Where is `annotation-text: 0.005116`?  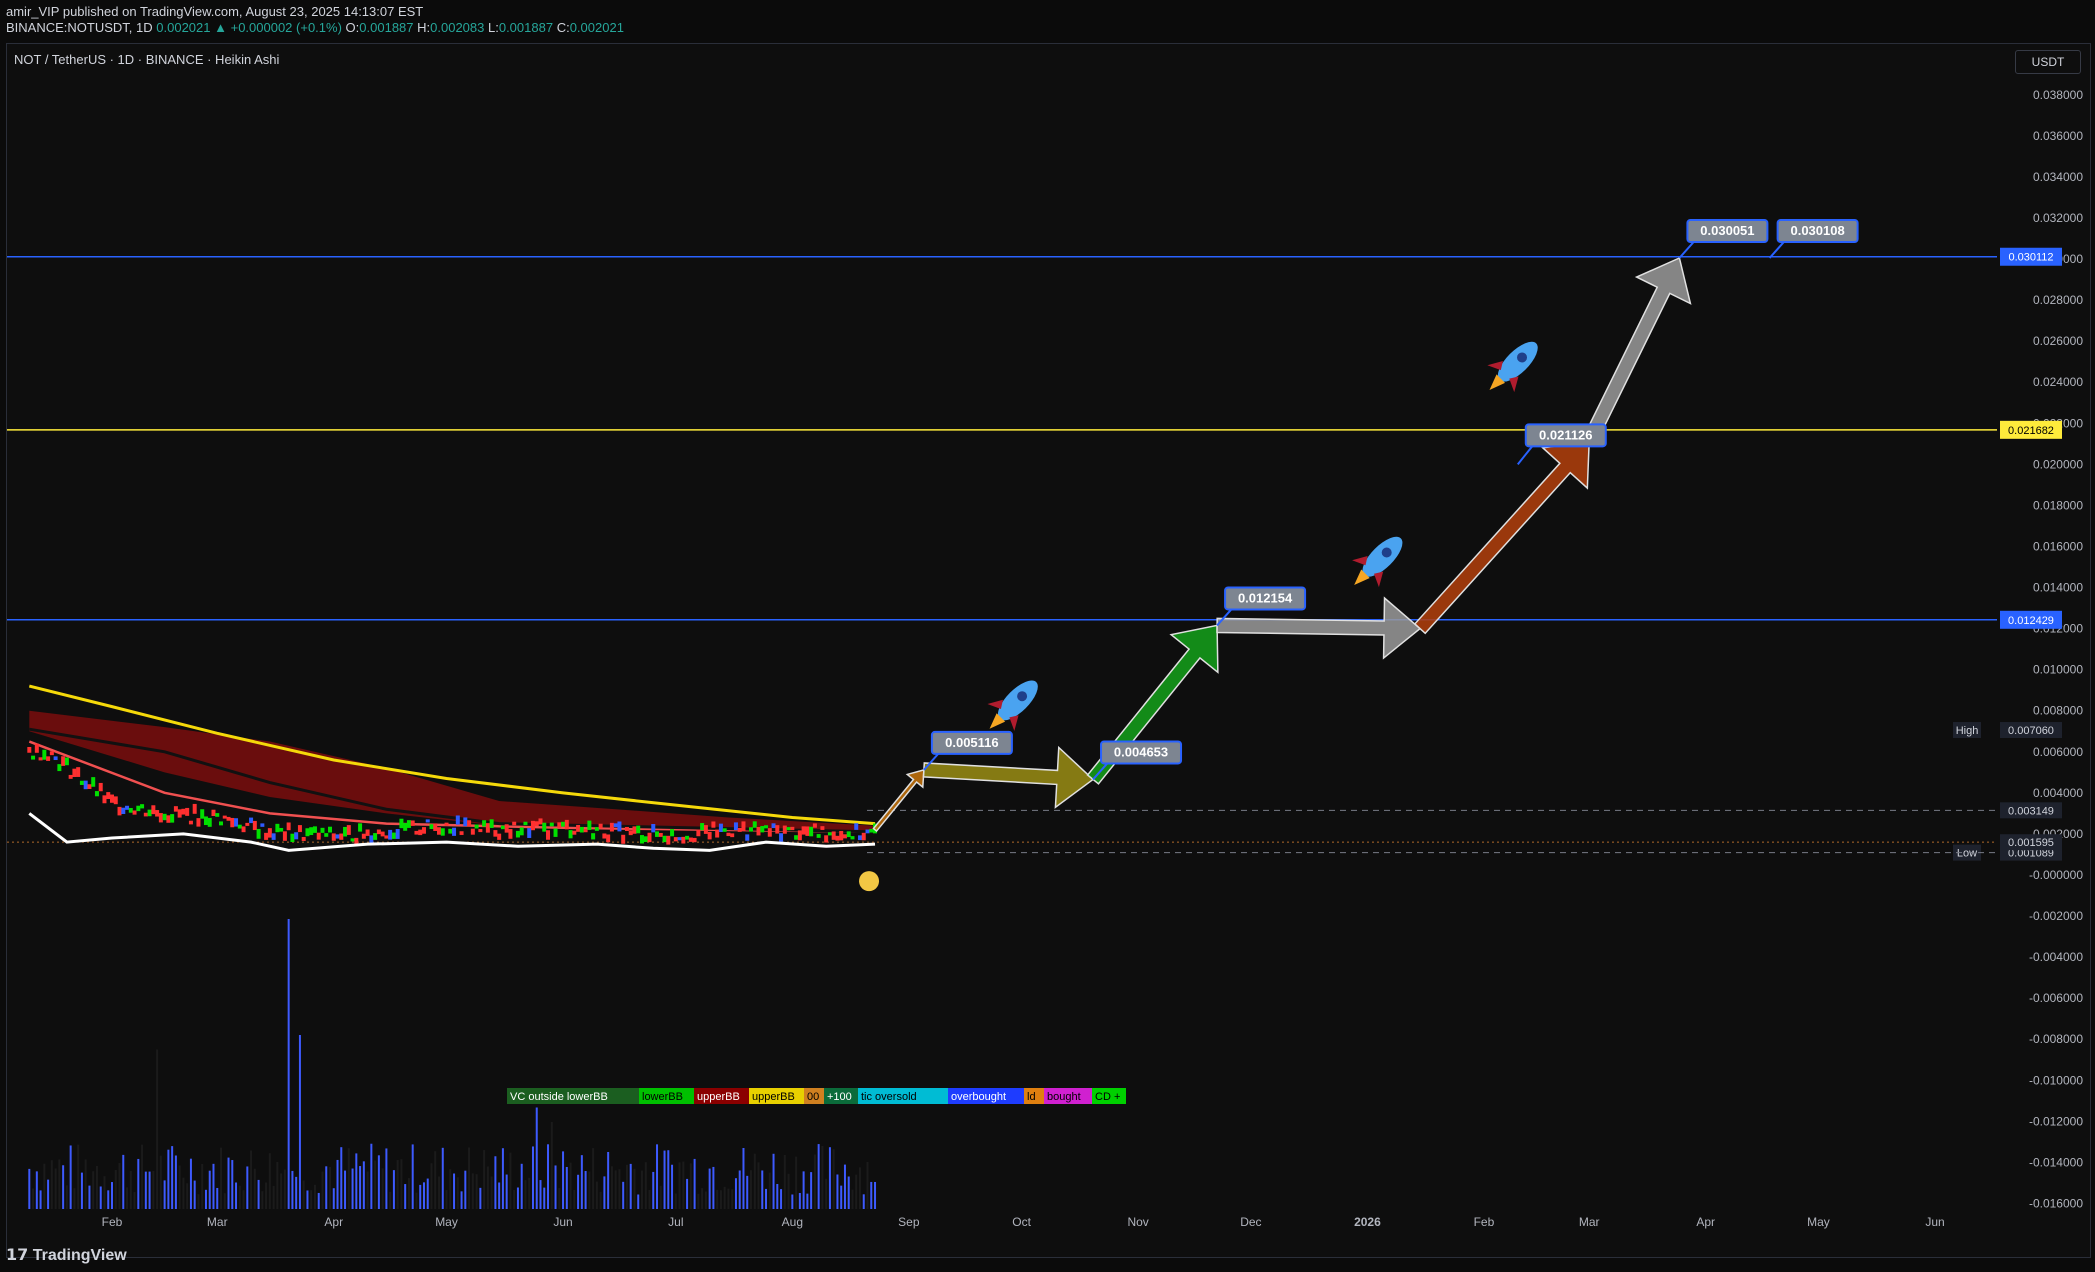 annotation-text: 0.005116 is located at coordinates (972, 742).